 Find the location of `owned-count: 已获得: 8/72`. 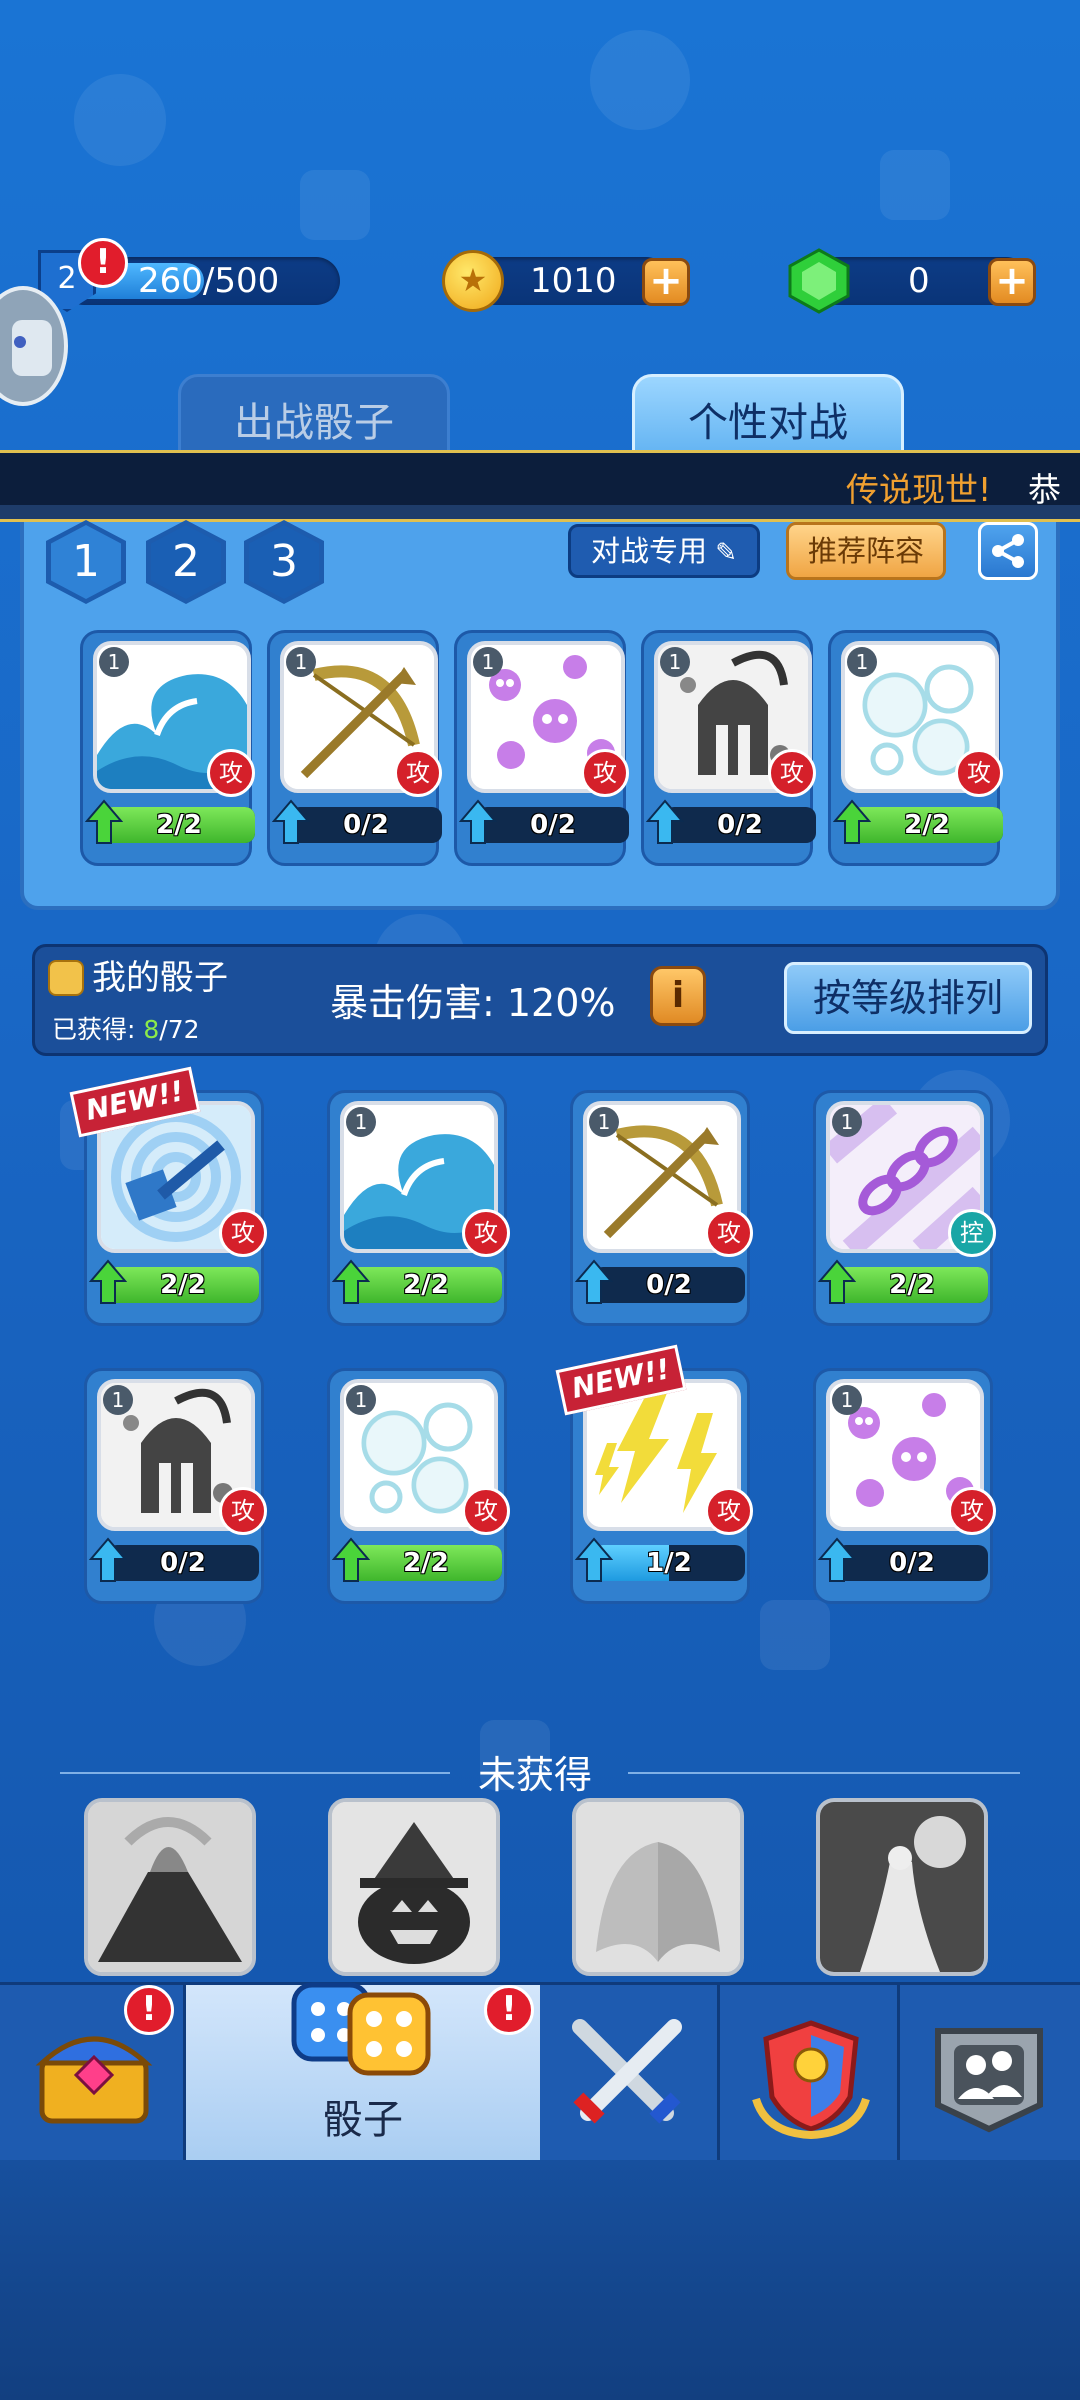

owned-count: 已获得: 8/72 is located at coordinates (126, 1029).